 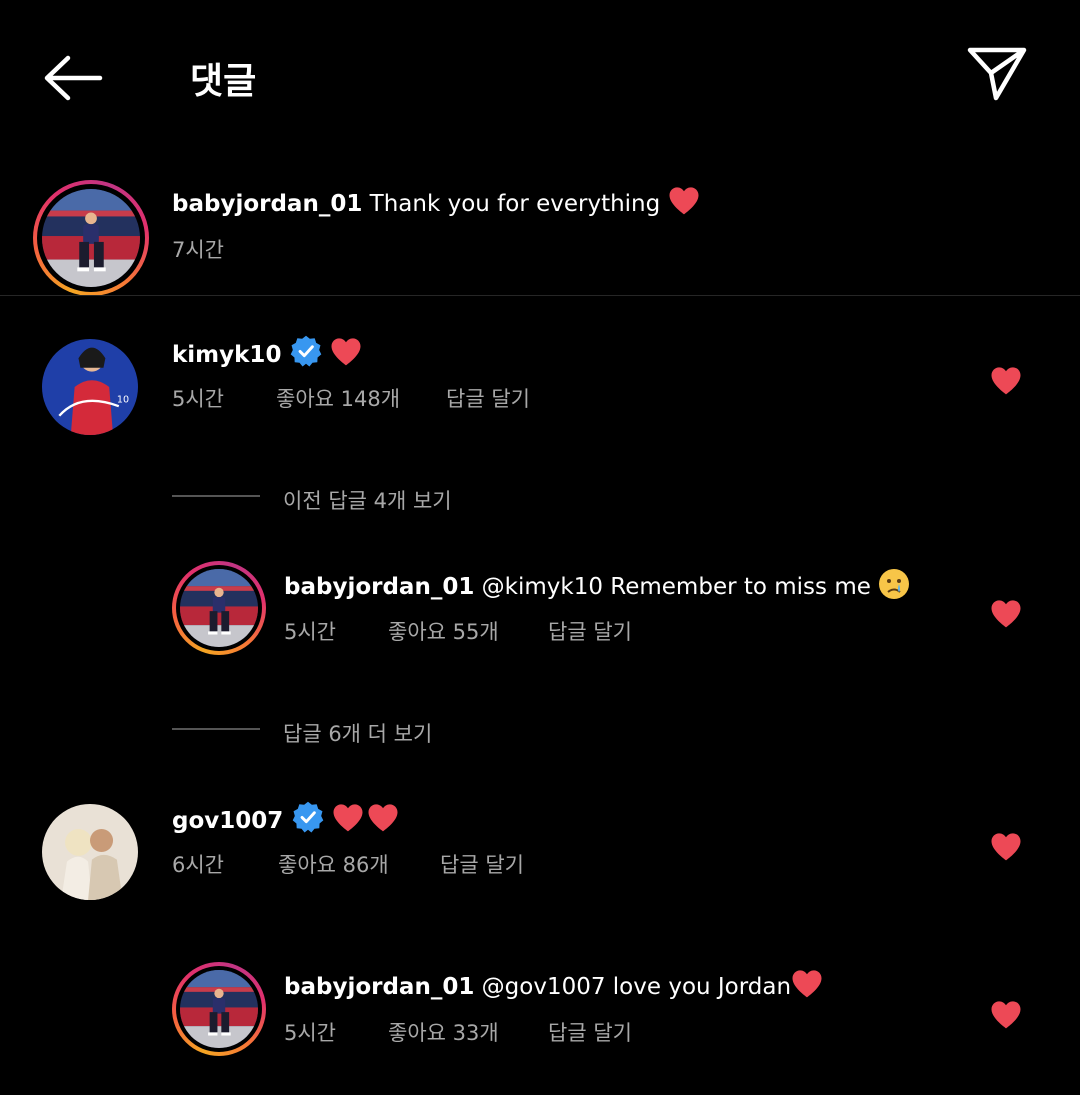 I want to click on comment-time: 6시간, so click(x=198, y=865).